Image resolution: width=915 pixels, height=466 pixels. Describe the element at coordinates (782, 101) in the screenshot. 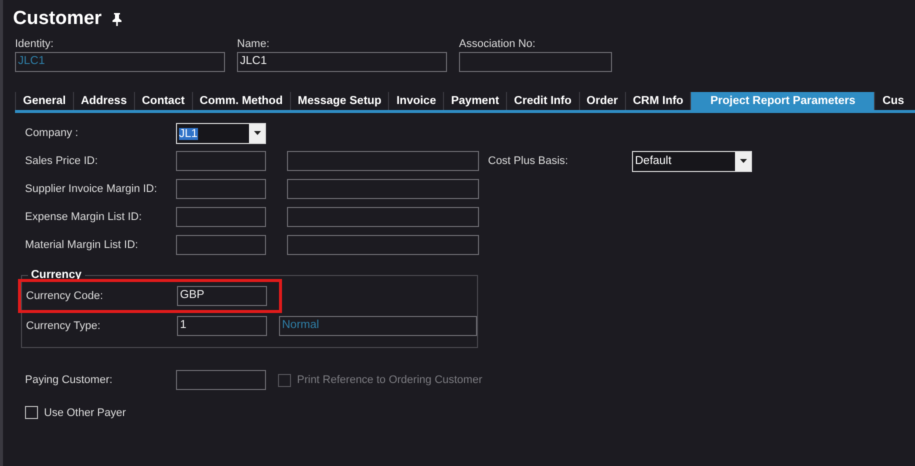

I see `tab: Project Report Parameters` at that location.